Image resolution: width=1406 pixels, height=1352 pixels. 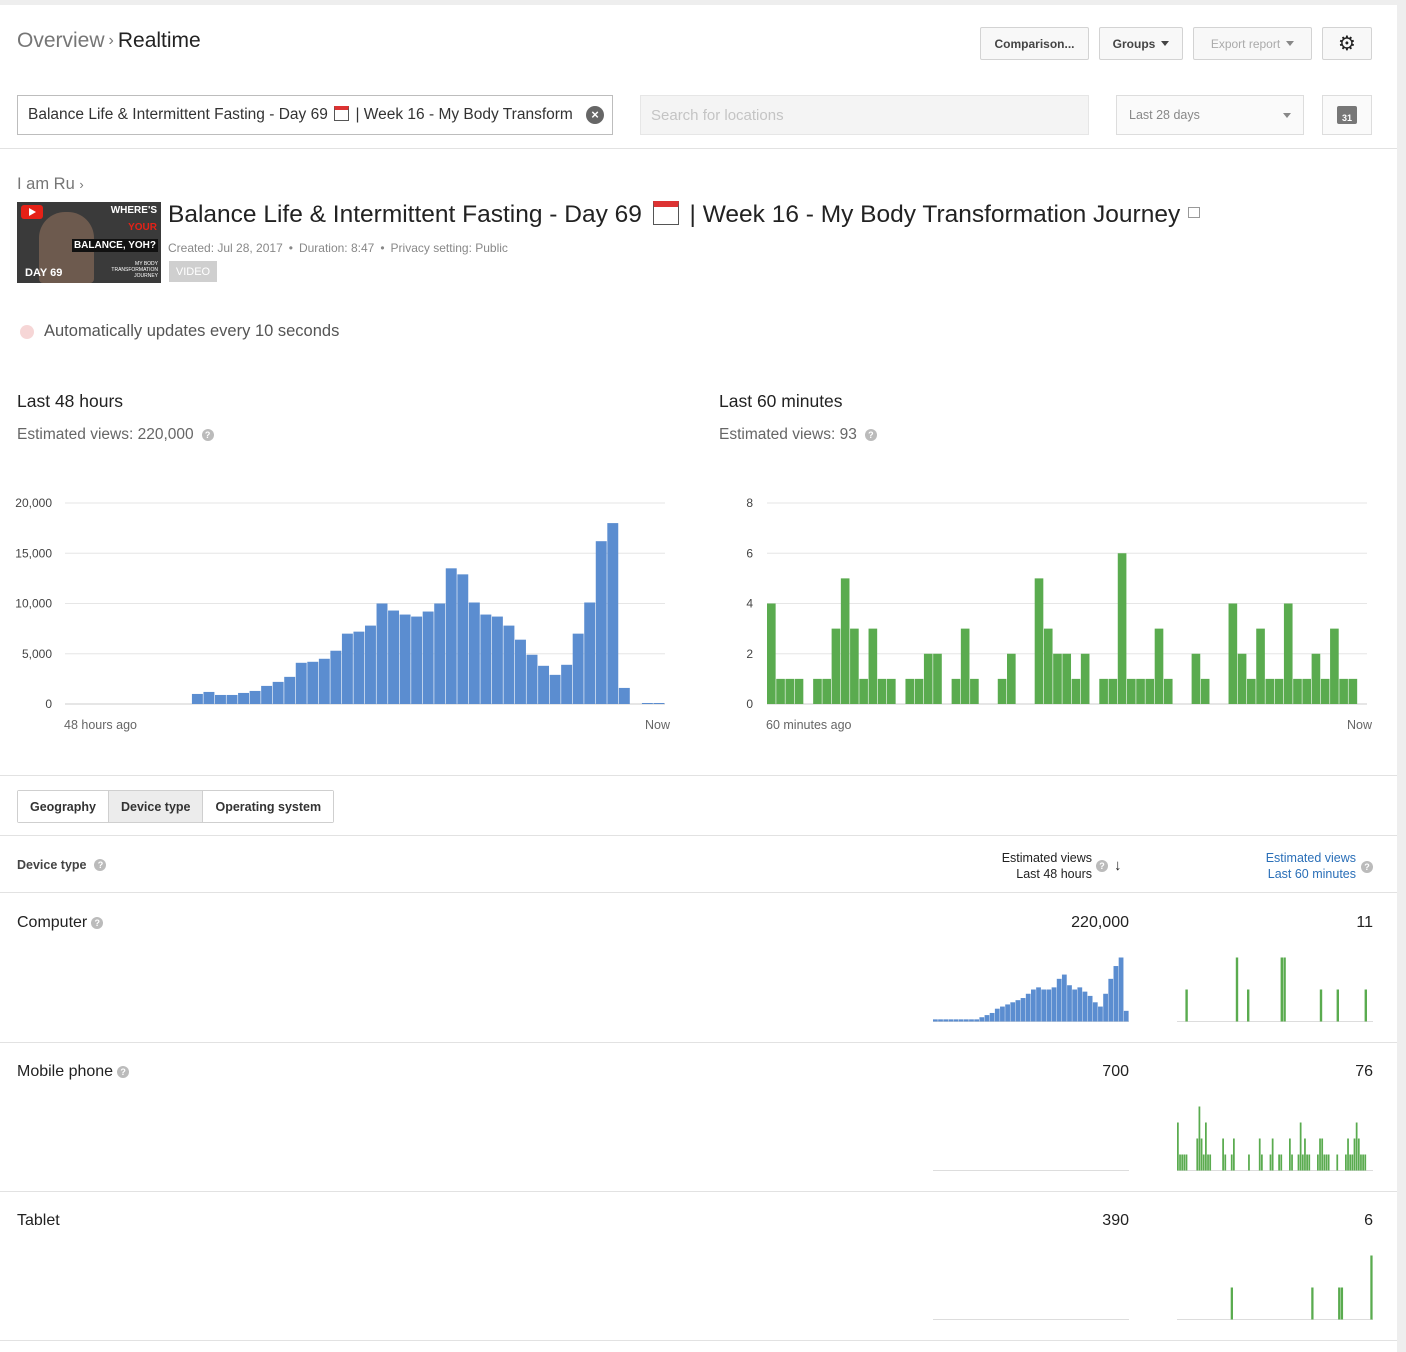 What do you see at coordinates (37, 654) in the screenshot?
I see `y-tick-label: 5,000` at bounding box center [37, 654].